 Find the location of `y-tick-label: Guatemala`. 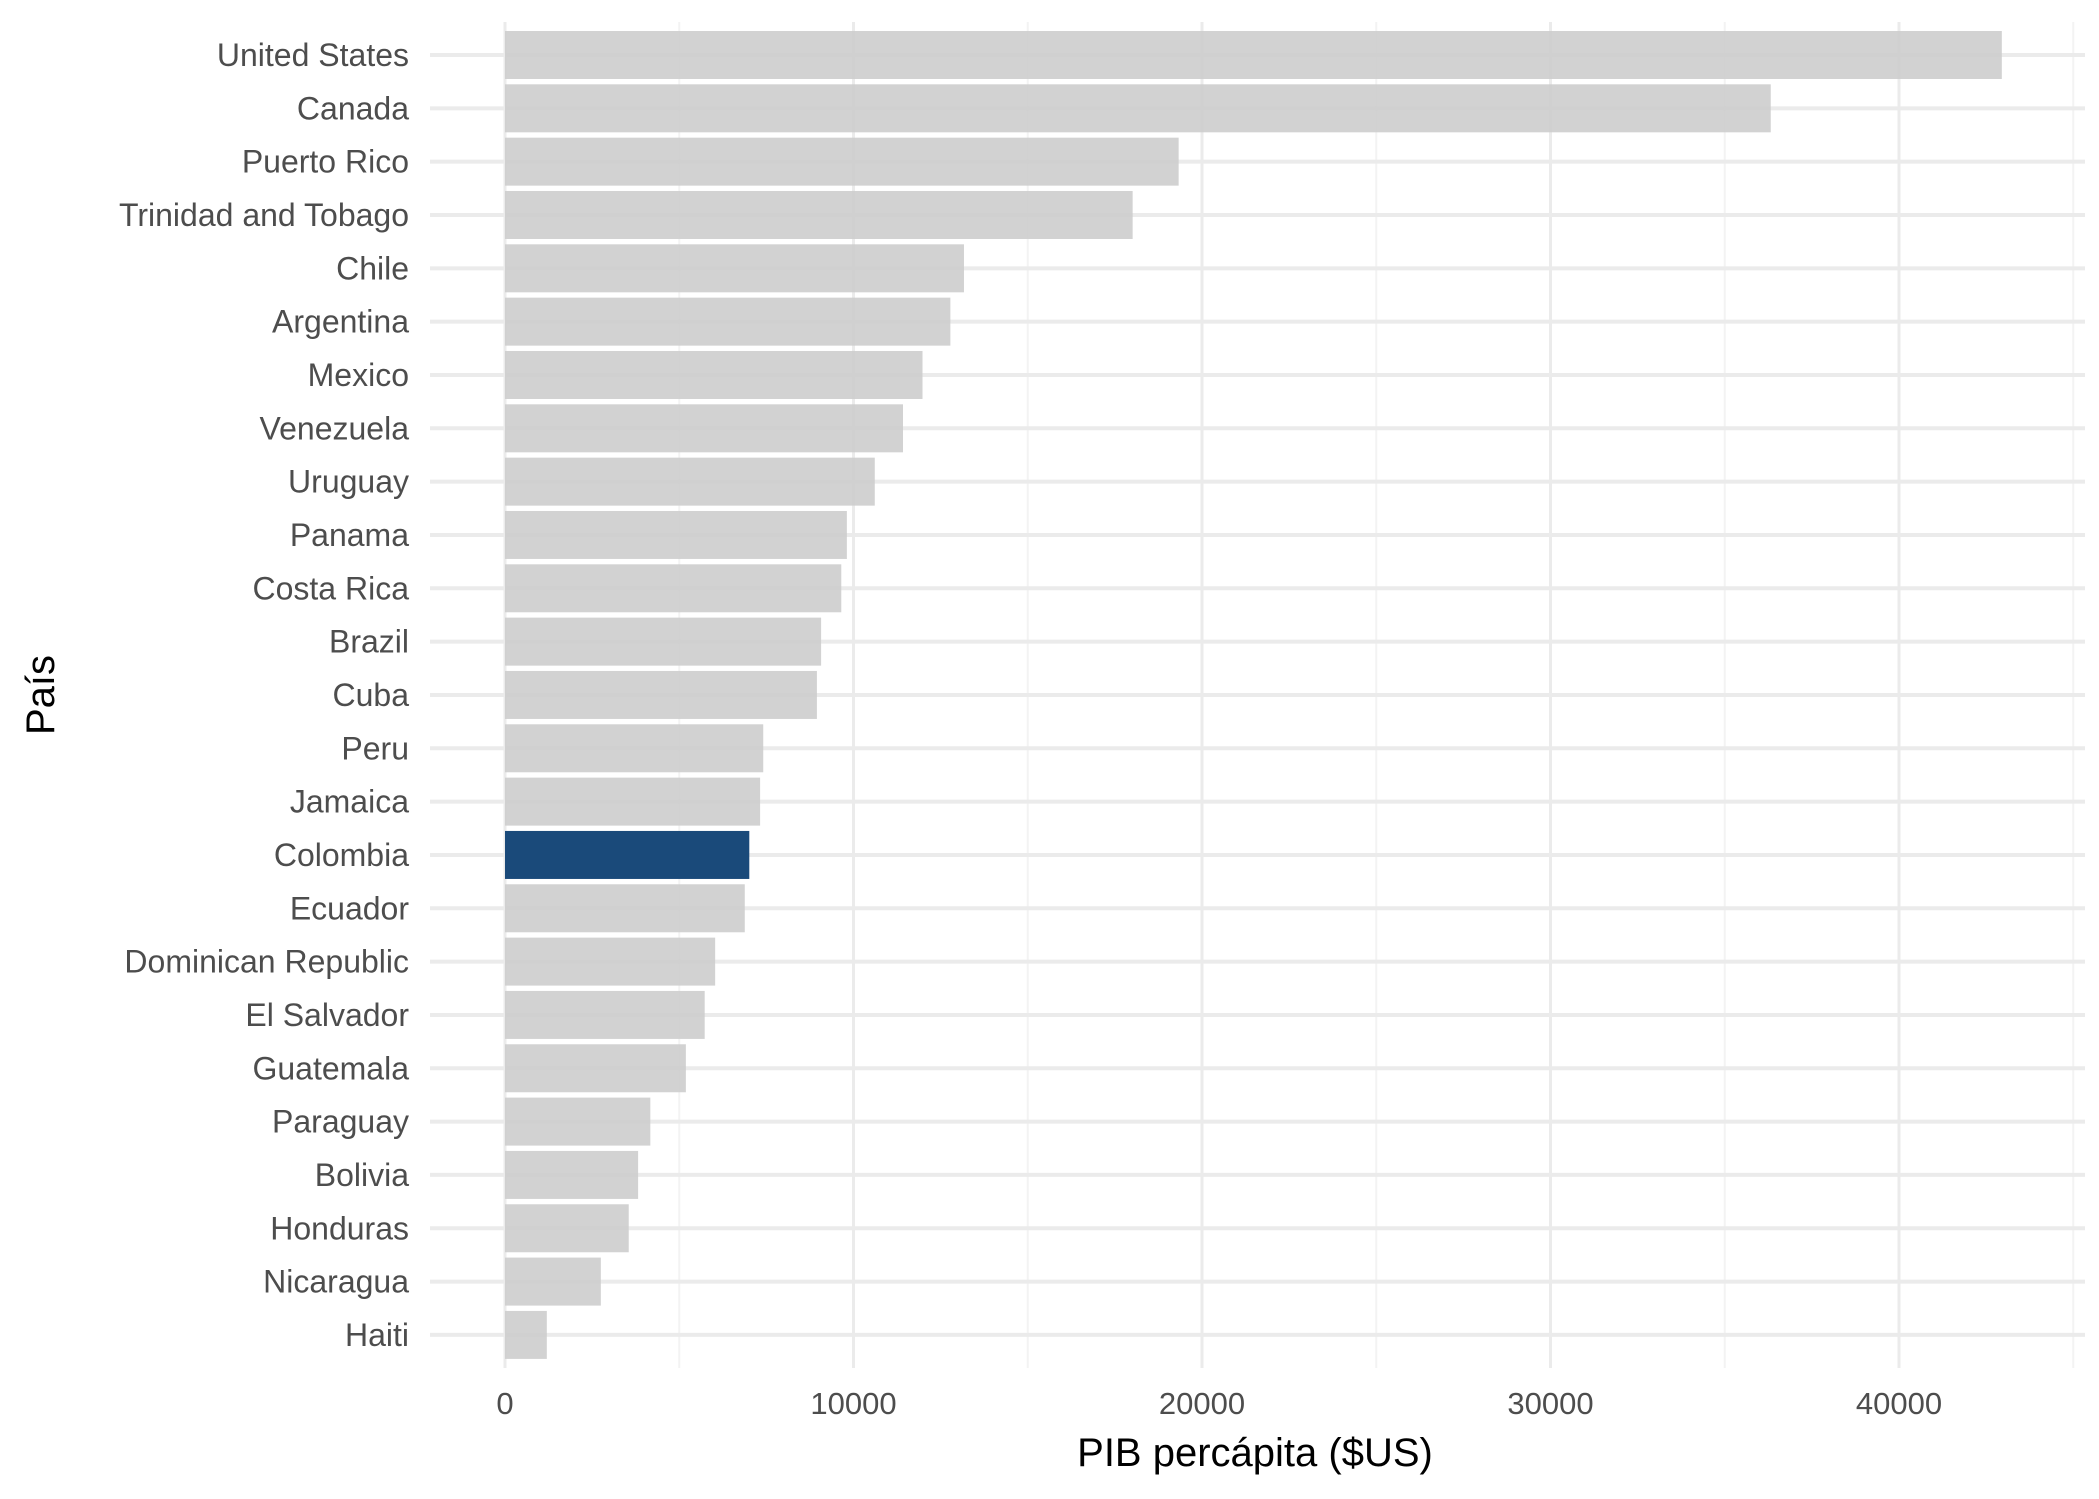

y-tick-label: Guatemala is located at coordinates (330, 1068).